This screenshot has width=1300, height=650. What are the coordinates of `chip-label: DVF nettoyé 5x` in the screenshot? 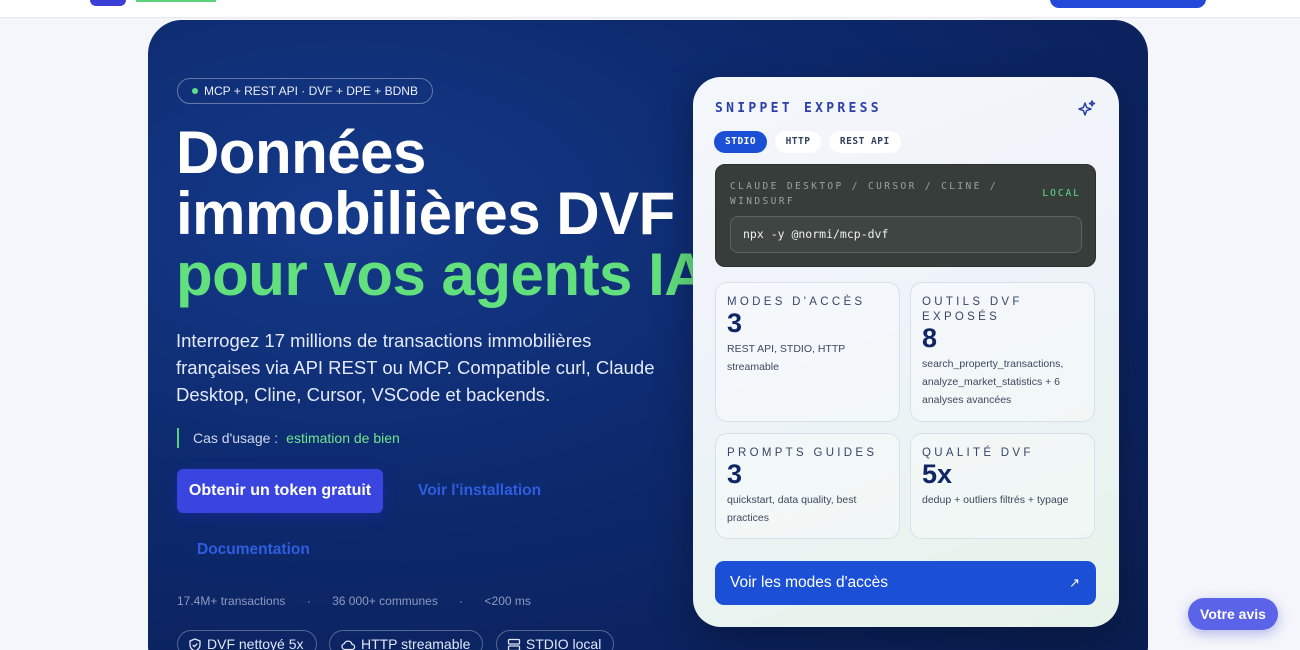 It's located at (255, 643).